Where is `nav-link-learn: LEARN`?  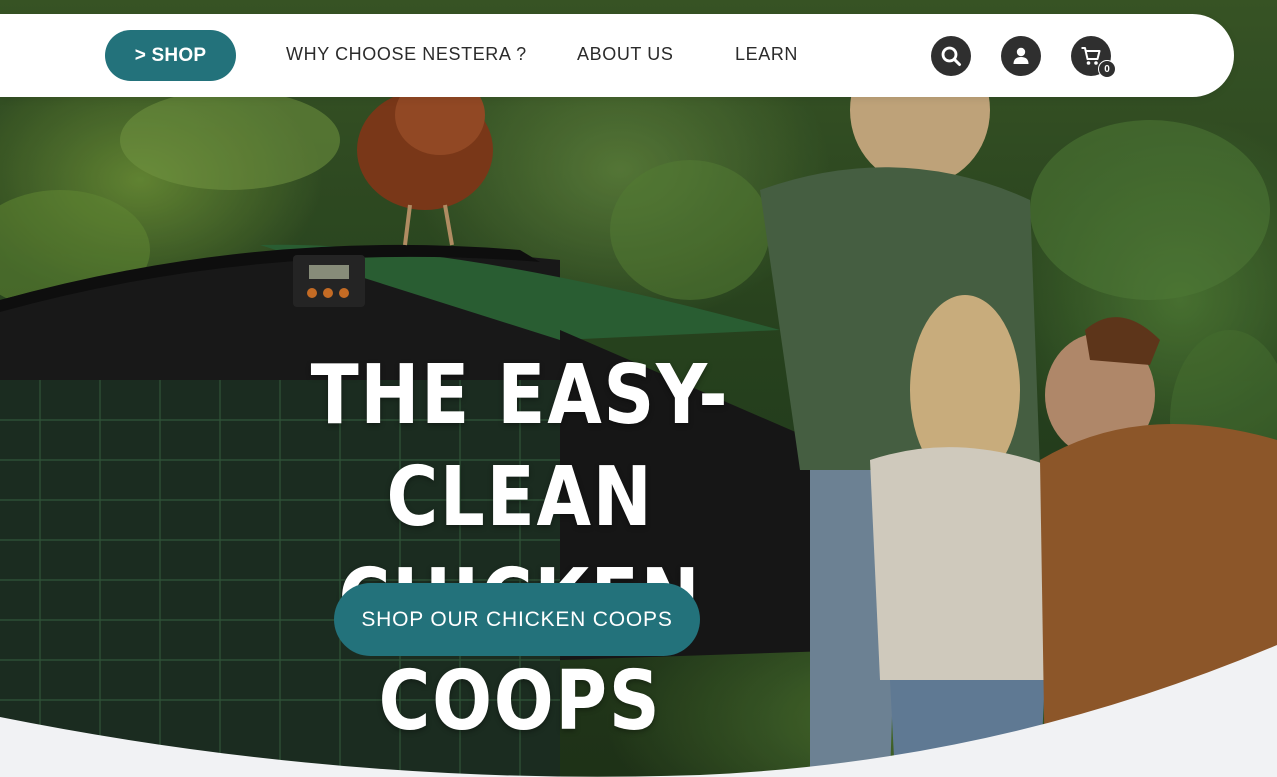
nav-link-learn: LEARN is located at coordinates (766, 54).